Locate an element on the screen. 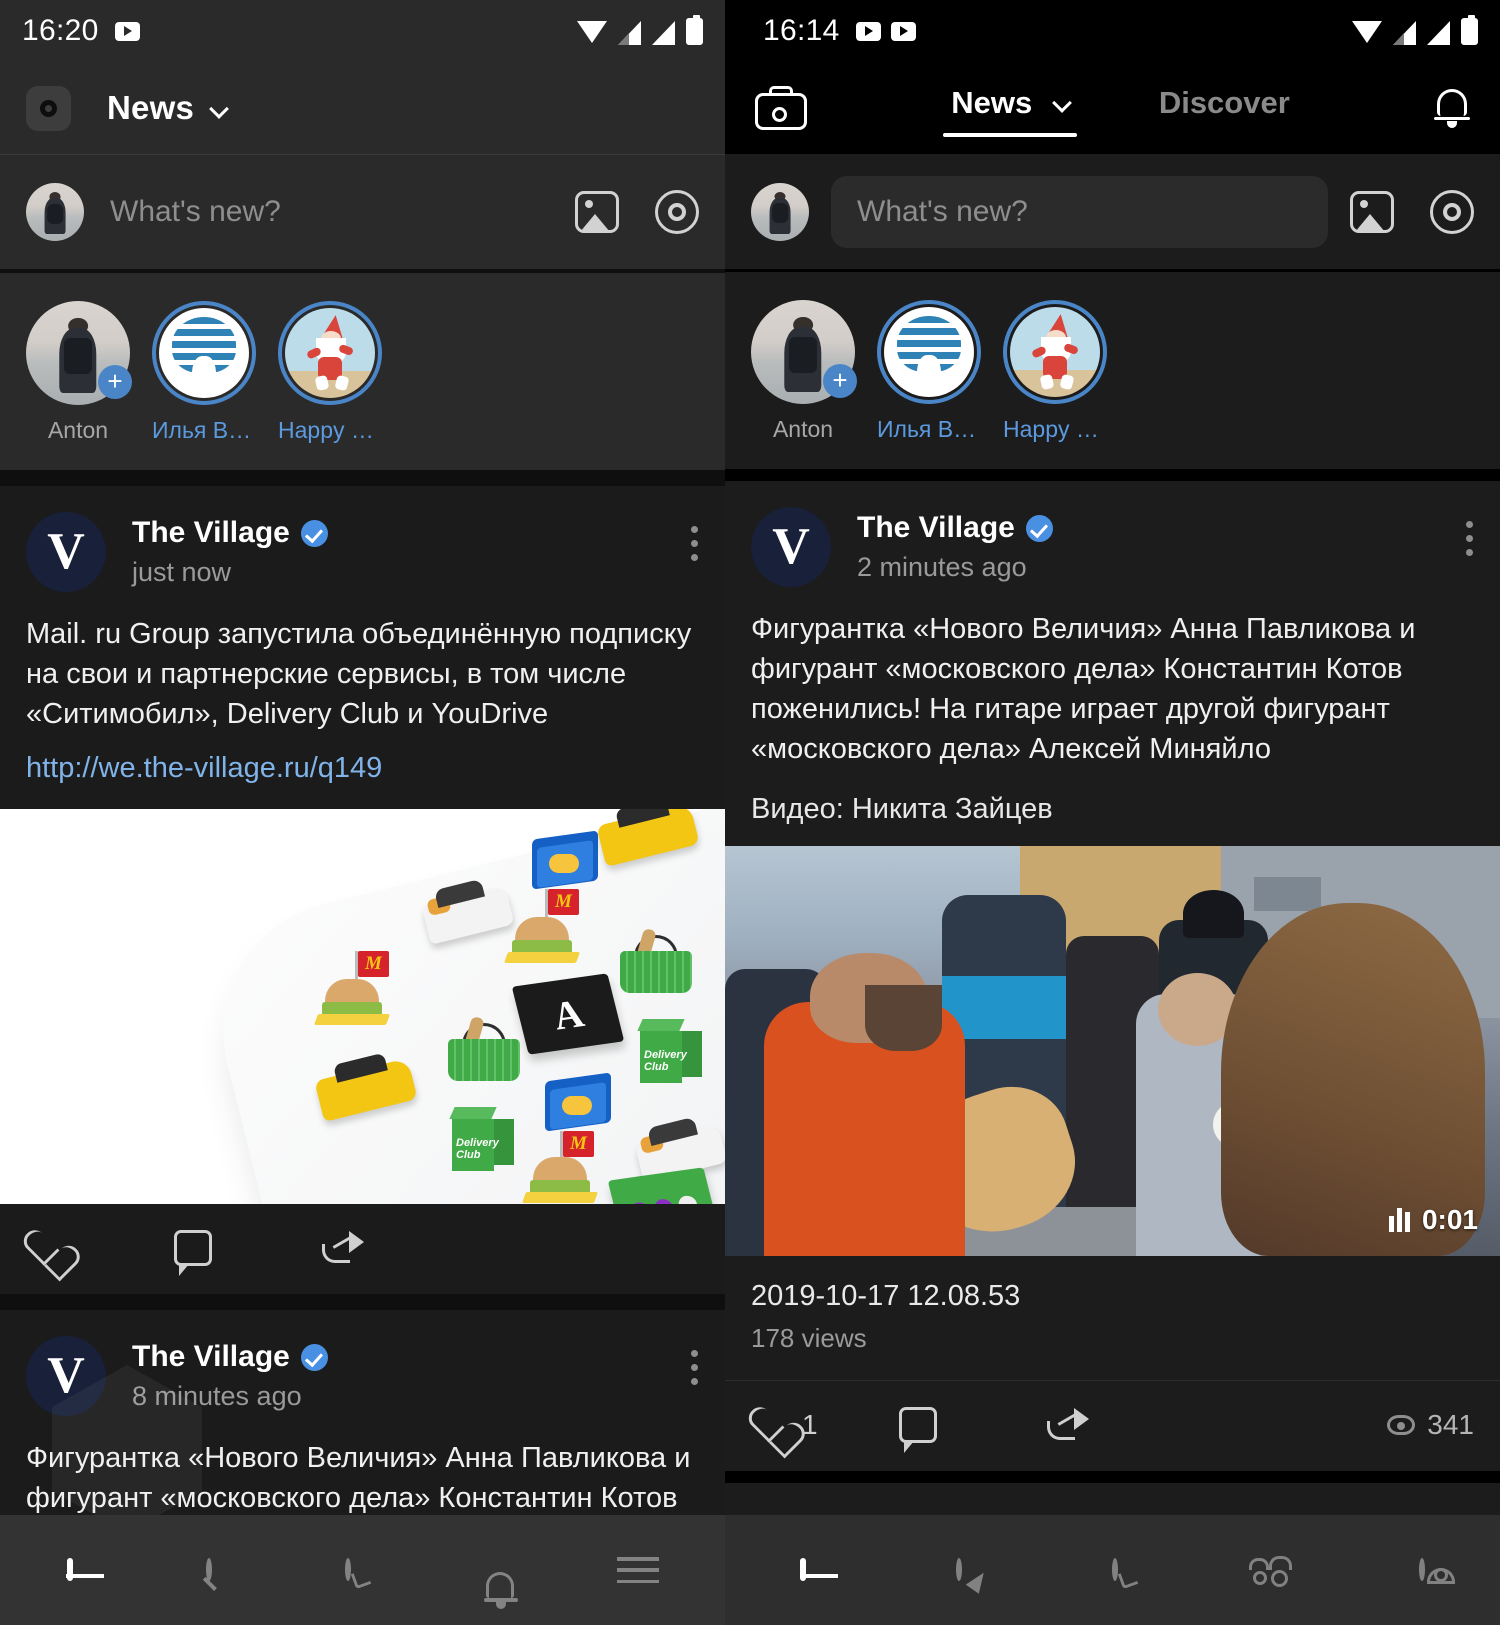 This screenshot has width=1500, height=1625. post-author-name: The Village is located at coordinates (936, 527).